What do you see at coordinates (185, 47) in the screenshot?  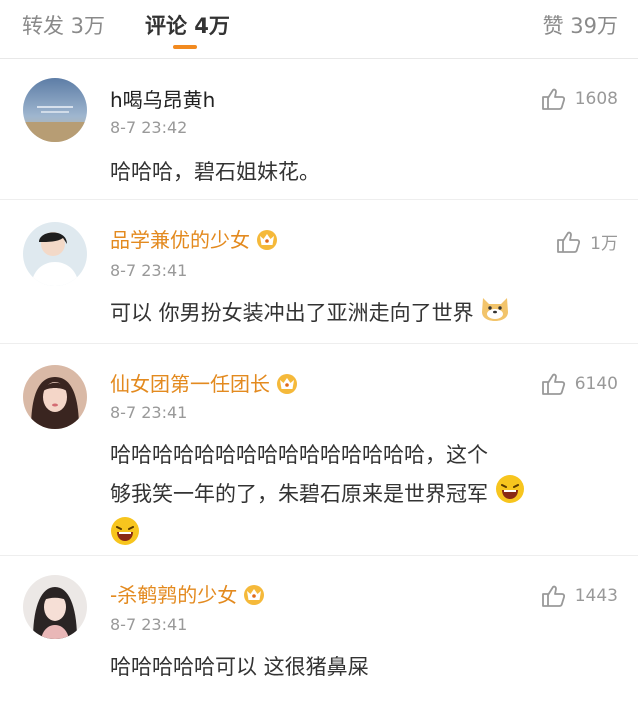 I see `active-tab-indicator` at bounding box center [185, 47].